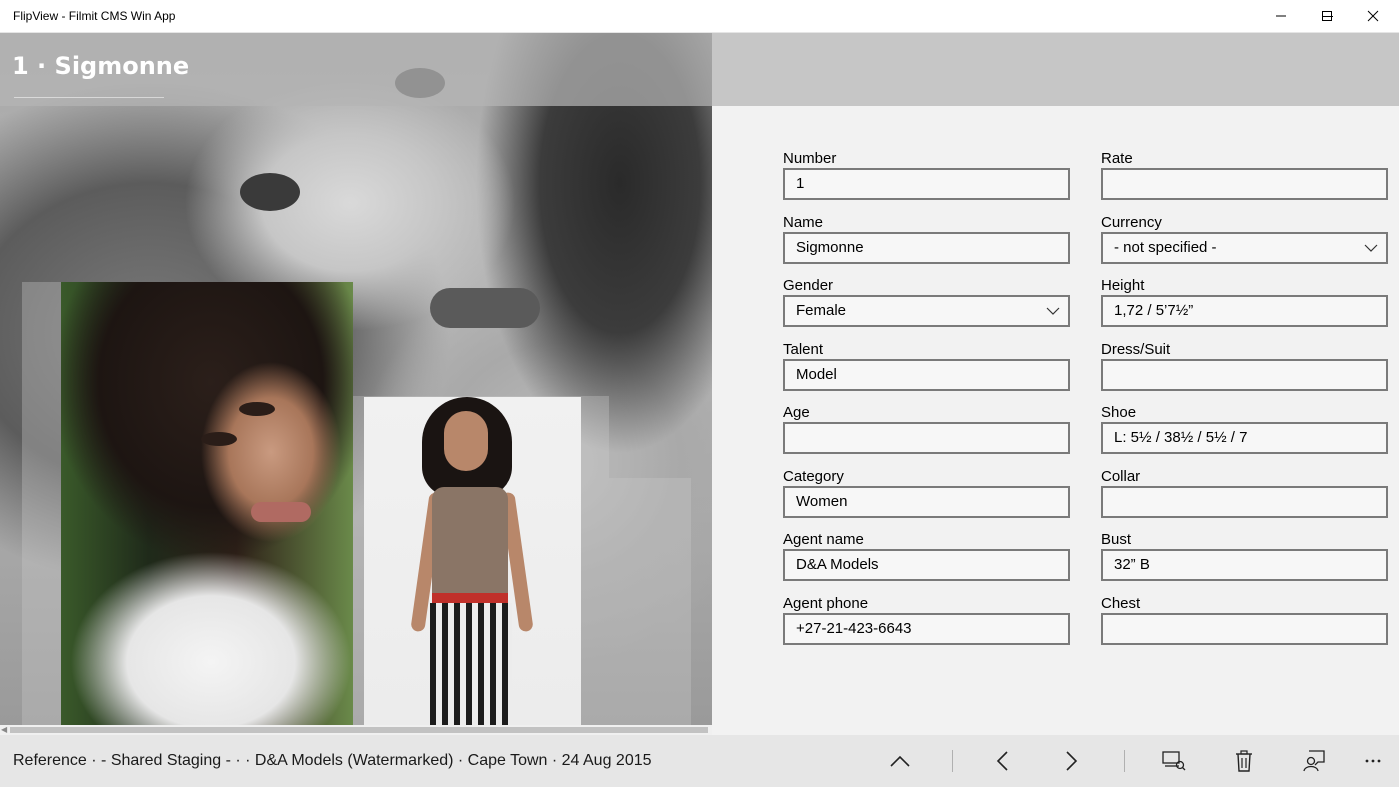 The width and height of the screenshot is (1399, 787). I want to click on collar-label: Collar, so click(1121, 476).